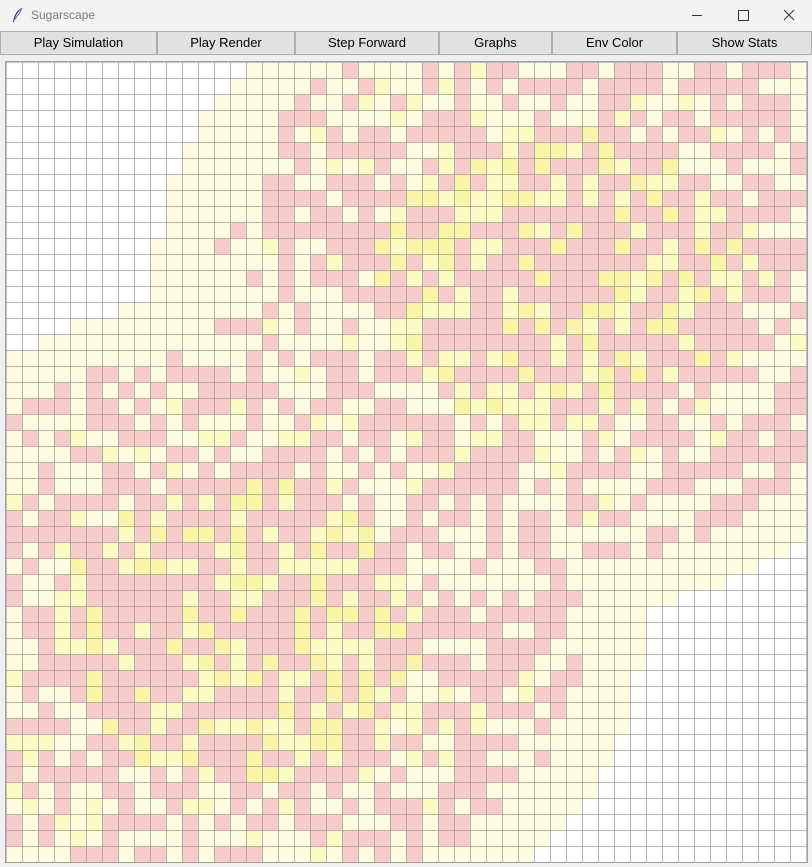 The height and width of the screenshot is (867, 812). Describe the element at coordinates (789, 15) in the screenshot. I see `close-button` at that location.